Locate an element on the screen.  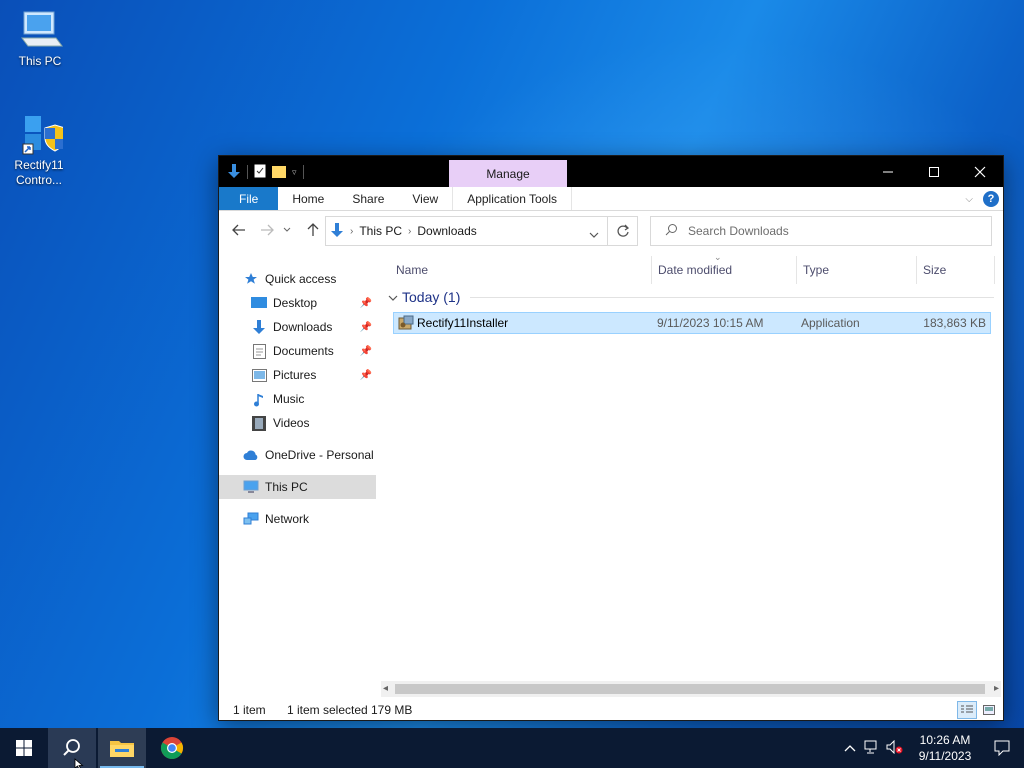
column-header-date-modified: Date modified ⌄ is located at coordinates (724, 268).